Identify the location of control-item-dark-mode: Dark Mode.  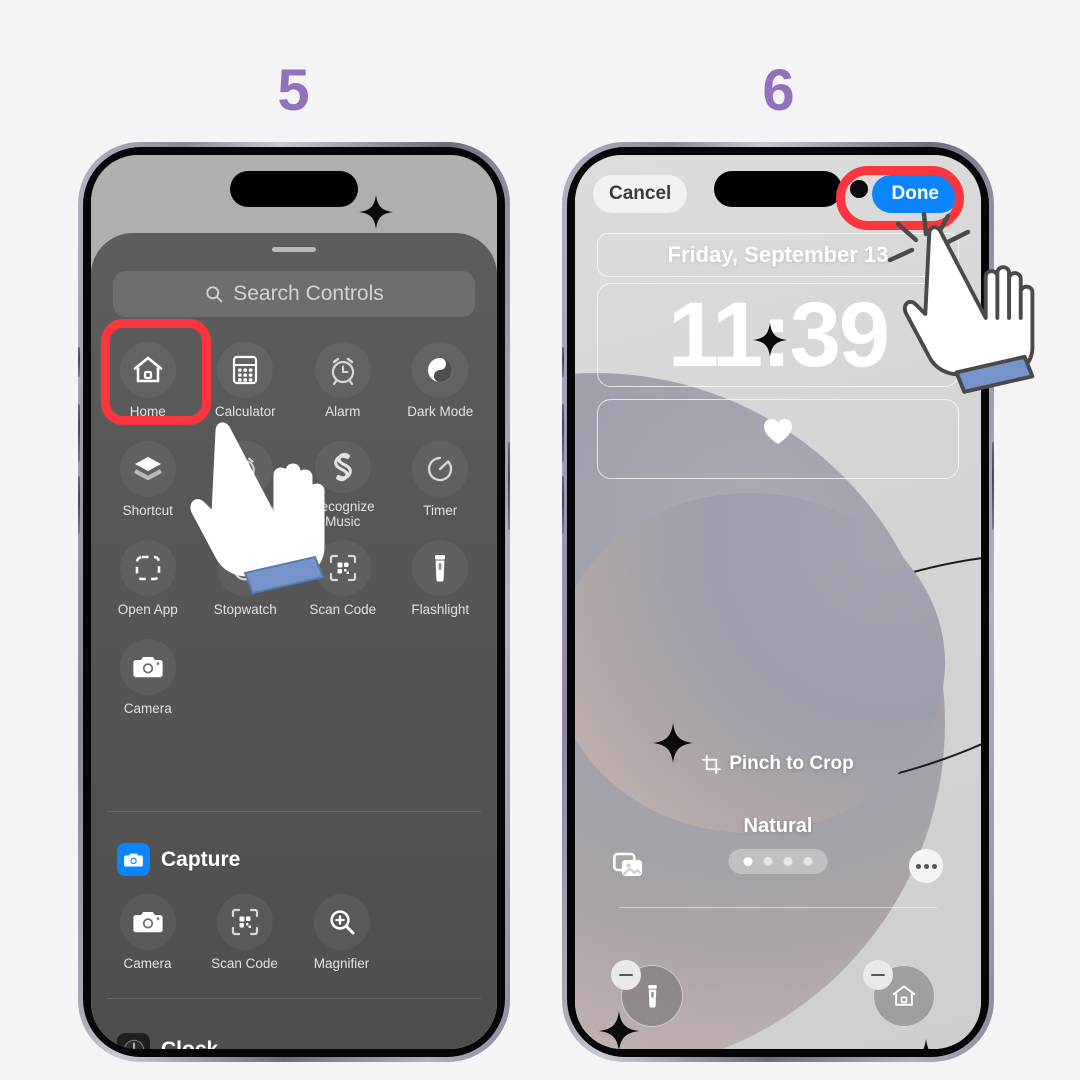
(441, 381).